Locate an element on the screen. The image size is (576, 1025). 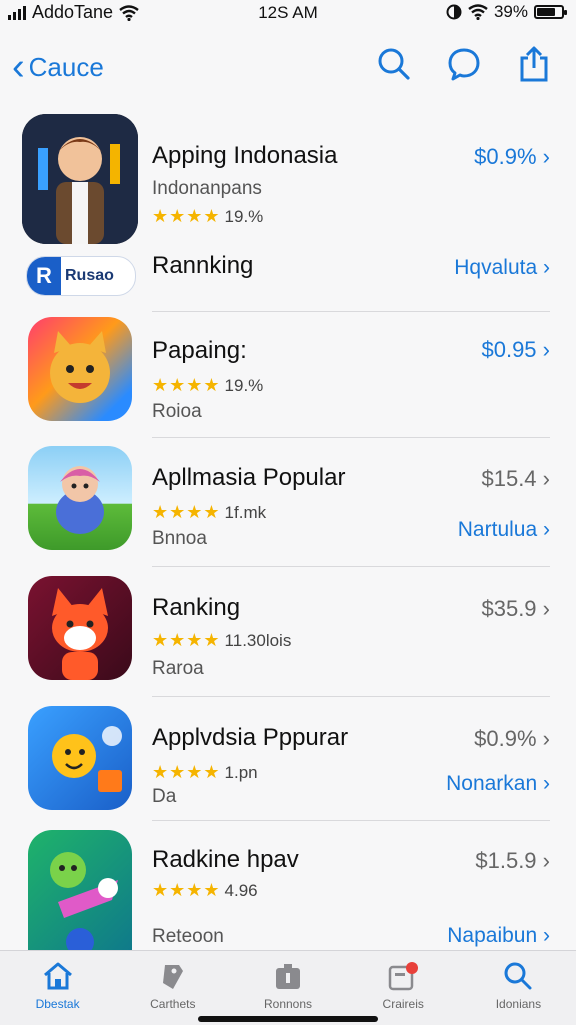
action-button: Nartulua › is located at coordinates (504, 530).